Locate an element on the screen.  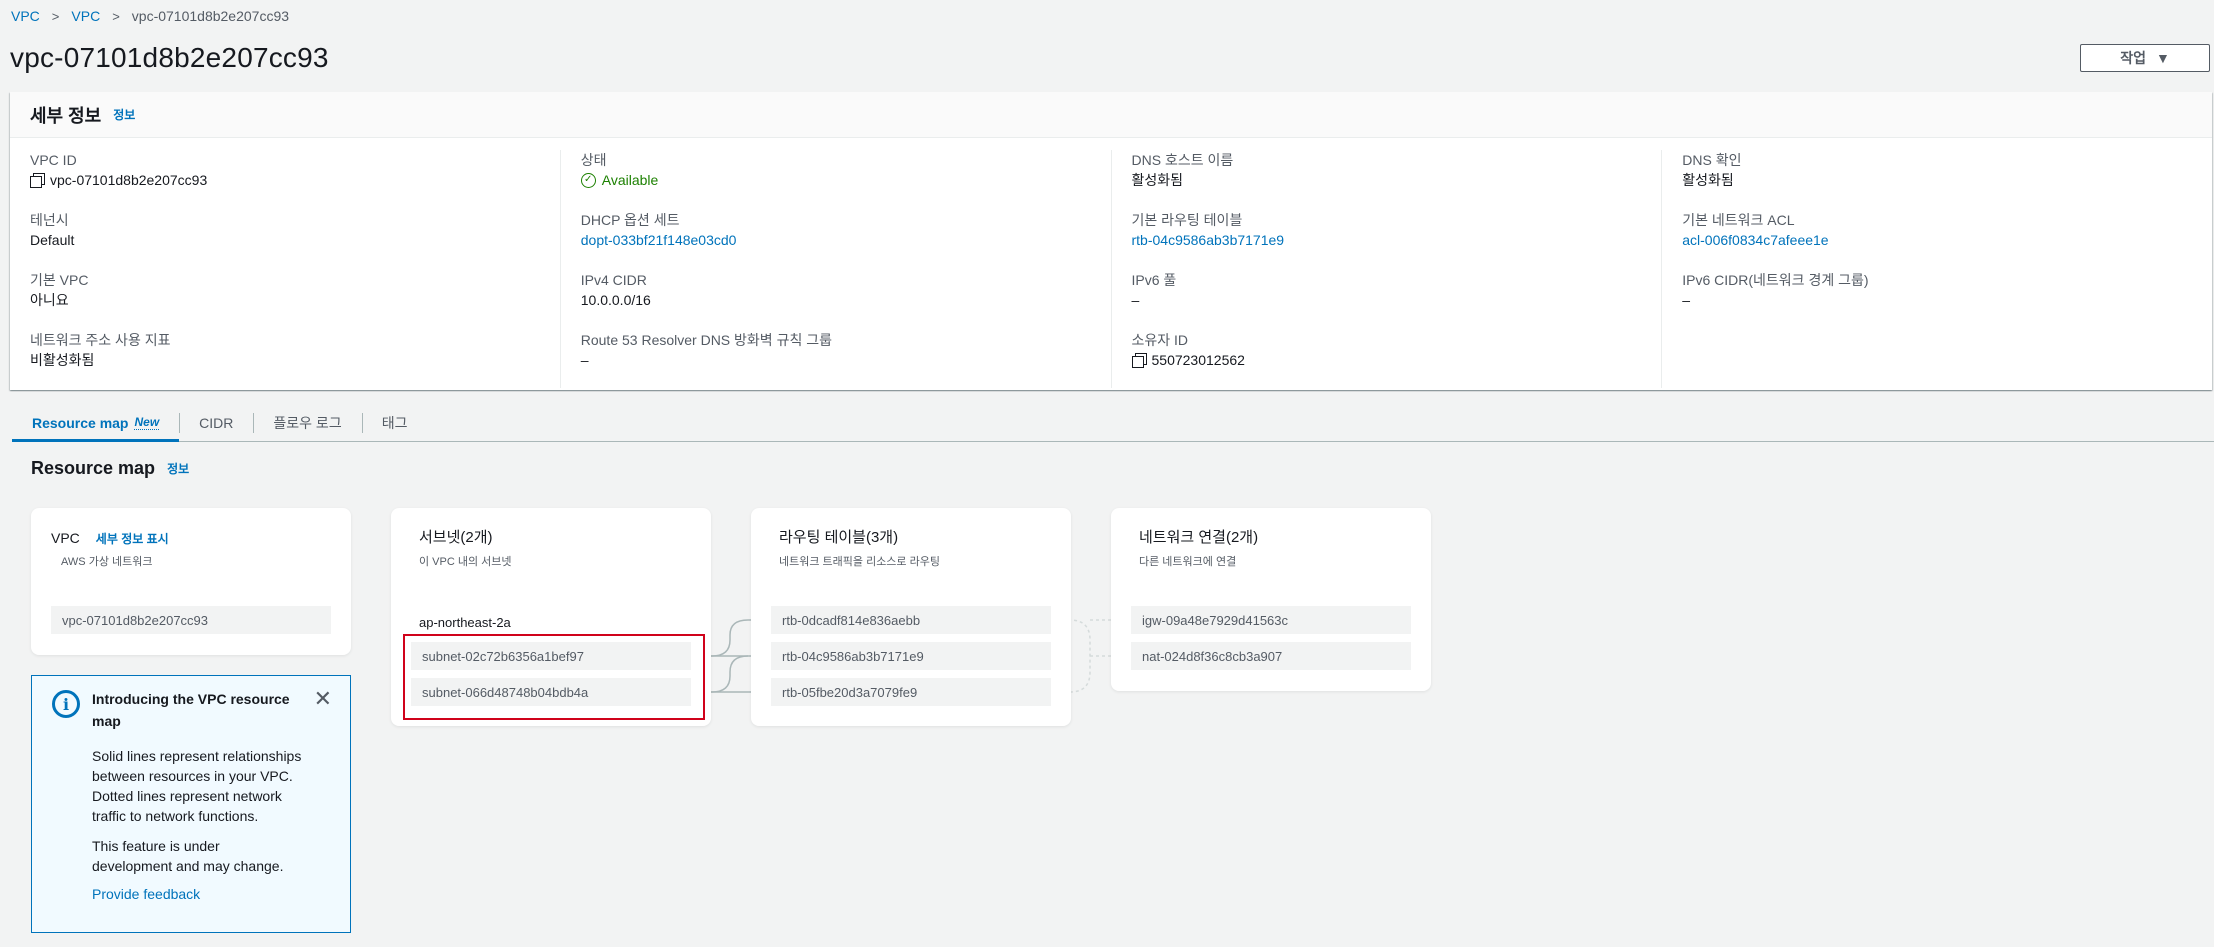
route-tables-title: 라우팅 테이블(3개) is located at coordinates (839, 537).